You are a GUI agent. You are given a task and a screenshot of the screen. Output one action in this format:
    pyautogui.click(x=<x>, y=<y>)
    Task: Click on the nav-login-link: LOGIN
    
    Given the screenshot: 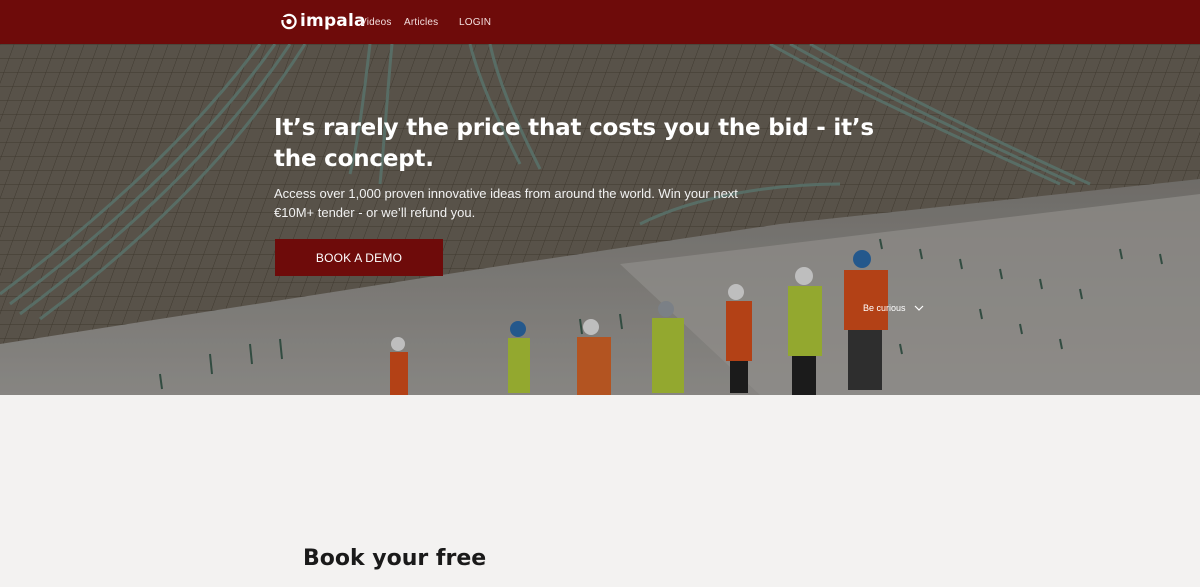 What is the action you would take?
    pyautogui.click(x=475, y=22)
    